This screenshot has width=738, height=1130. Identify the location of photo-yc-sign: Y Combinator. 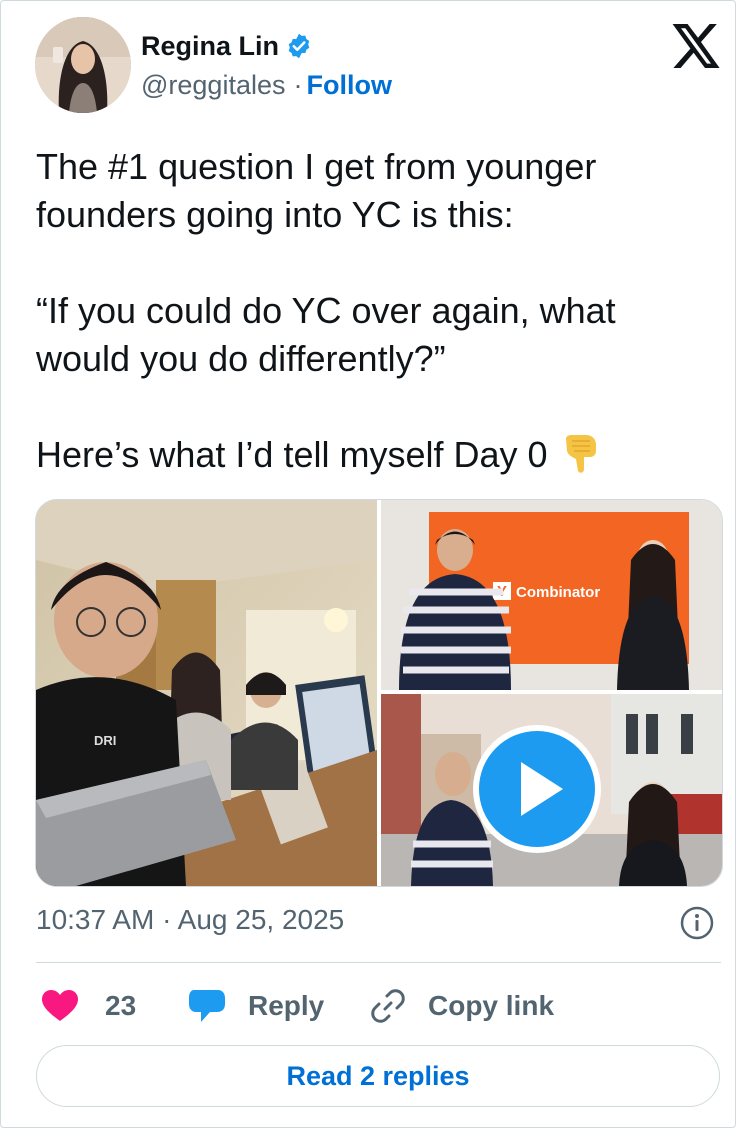
(551, 595).